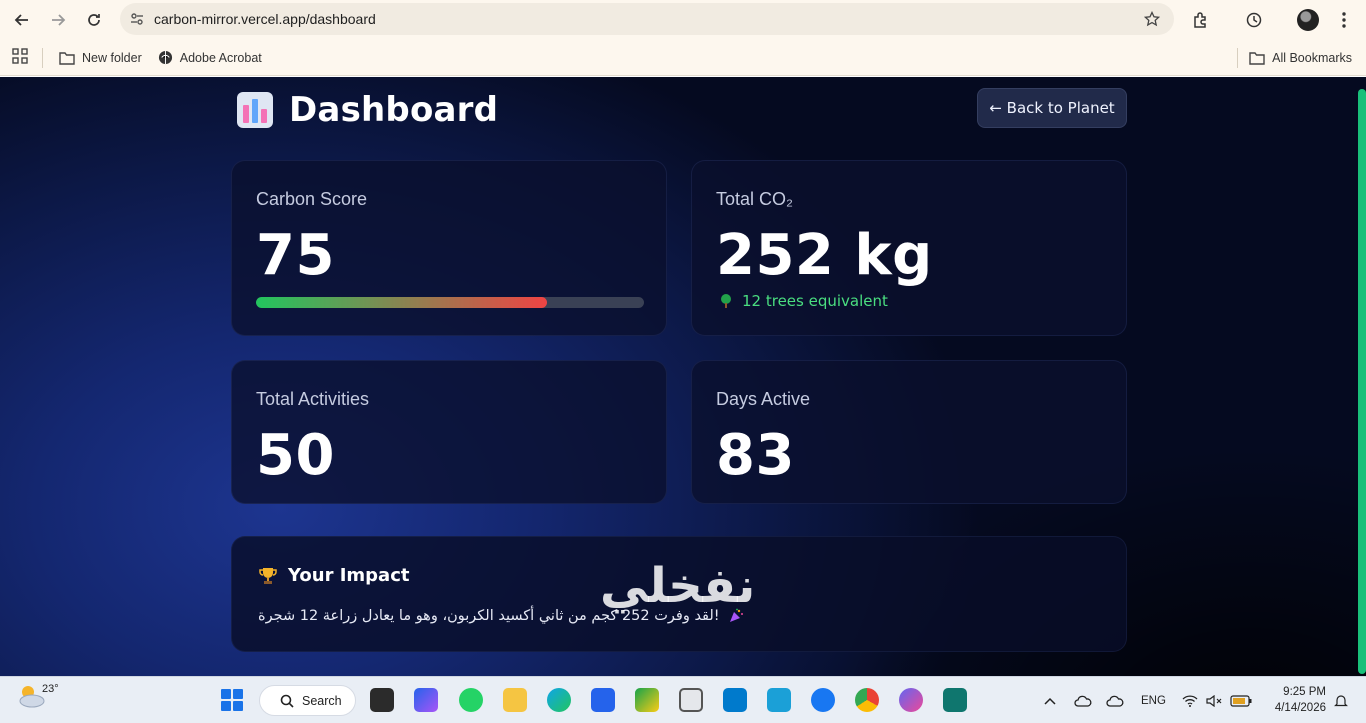 This screenshot has height=723, width=1366. What do you see at coordinates (20, 57) in the screenshot?
I see `apps-grid-icon` at bounding box center [20, 57].